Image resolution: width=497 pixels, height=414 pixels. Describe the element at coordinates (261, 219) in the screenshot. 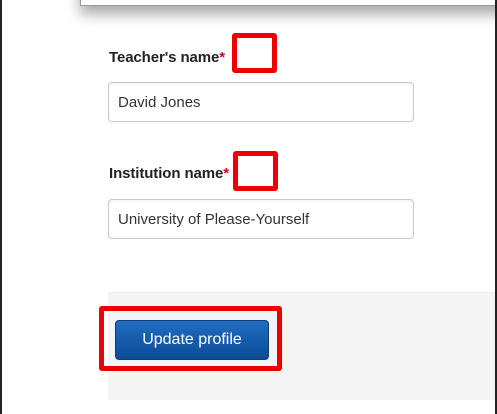

I see `institution-name-input` at that location.